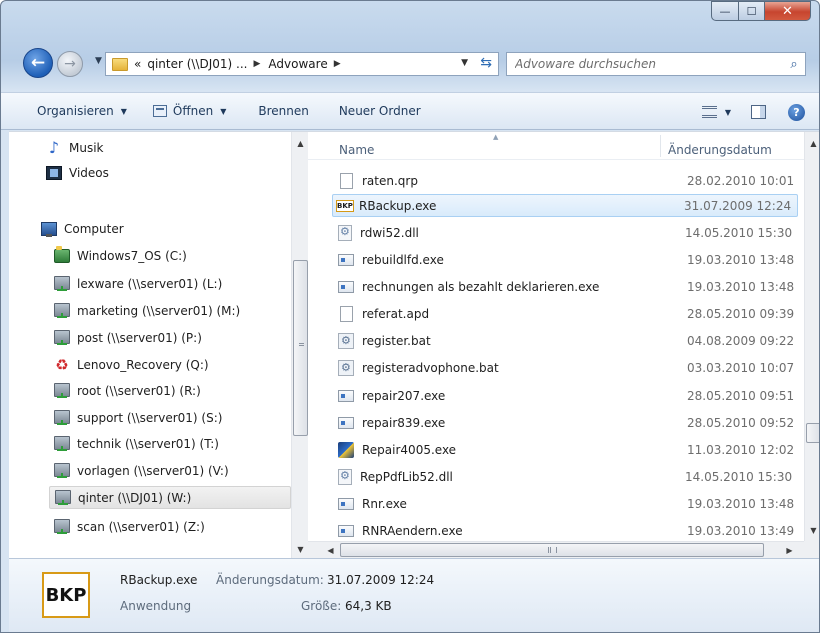 Image resolution: width=820 pixels, height=633 pixels. I want to click on new-folder-button: Neuer Ordner, so click(380, 111).